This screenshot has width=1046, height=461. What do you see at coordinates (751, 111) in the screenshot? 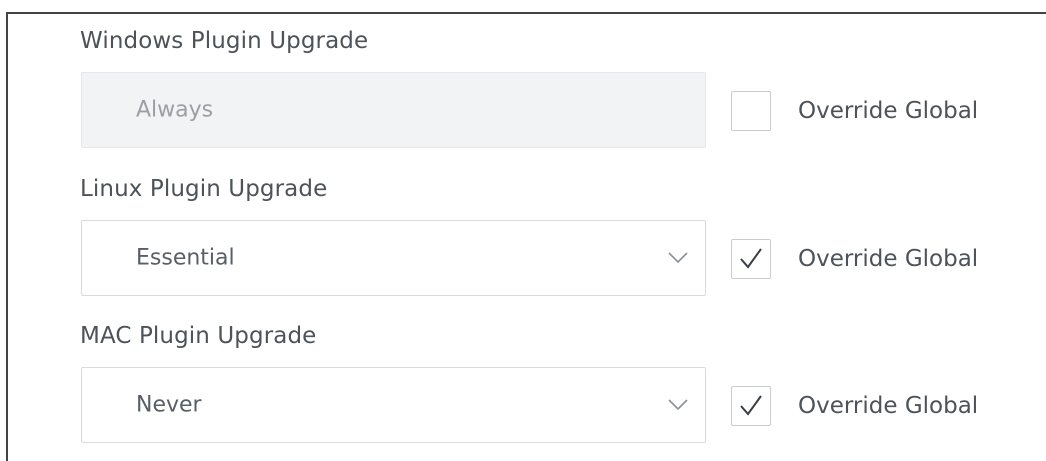
I see `windows-override-global-checkbox` at bounding box center [751, 111].